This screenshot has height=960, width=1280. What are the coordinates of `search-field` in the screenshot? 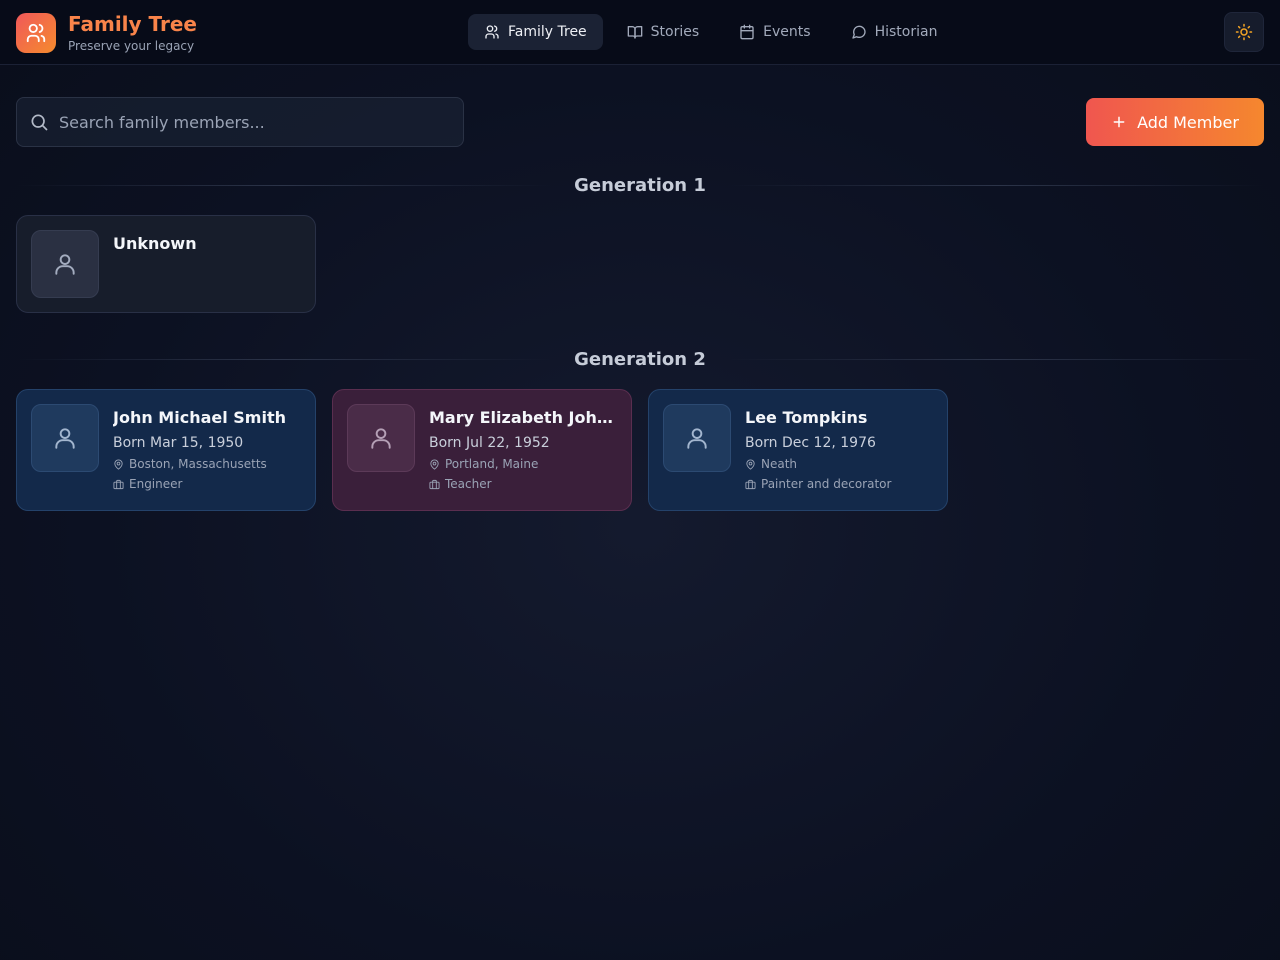 It's located at (240, 122).